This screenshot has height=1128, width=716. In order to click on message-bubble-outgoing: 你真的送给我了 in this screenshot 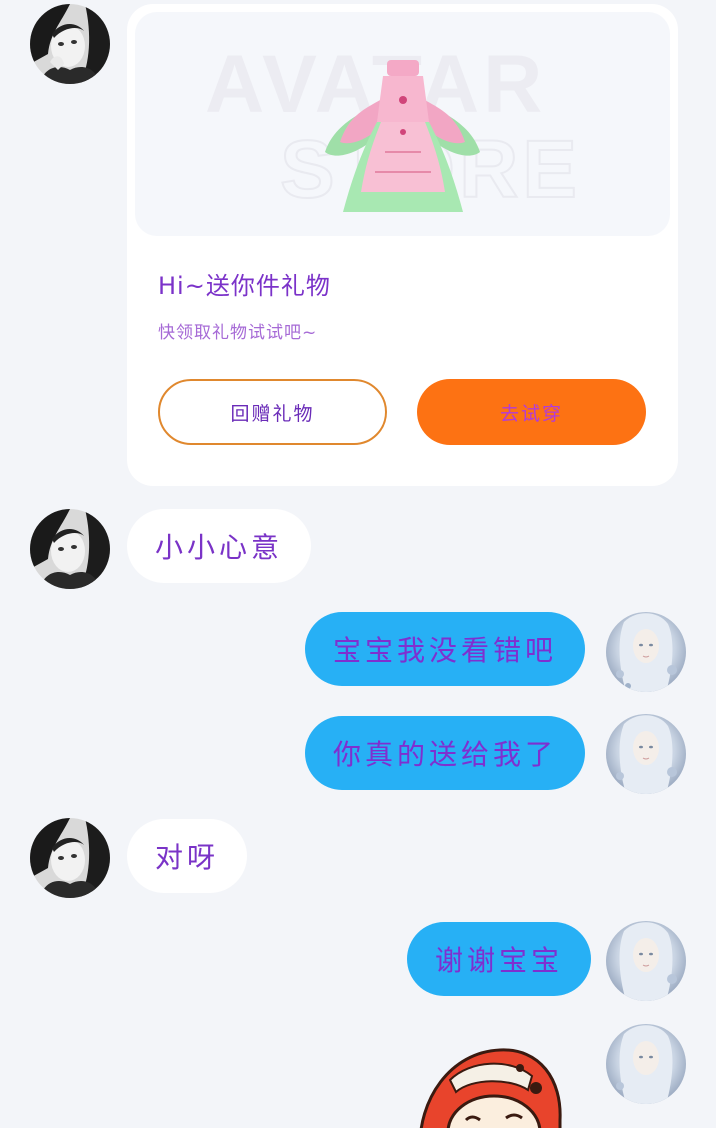, I will do `click(445, 753)`.